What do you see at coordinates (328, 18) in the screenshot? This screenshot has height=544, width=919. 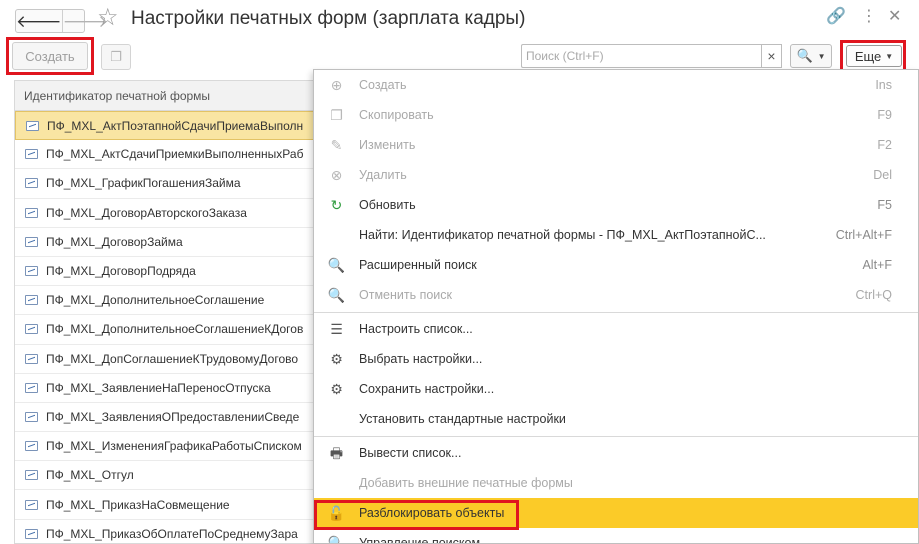 I see `page-title: Настройки печатных форм (зарплата кадры)` at bounding box center [328, 18].